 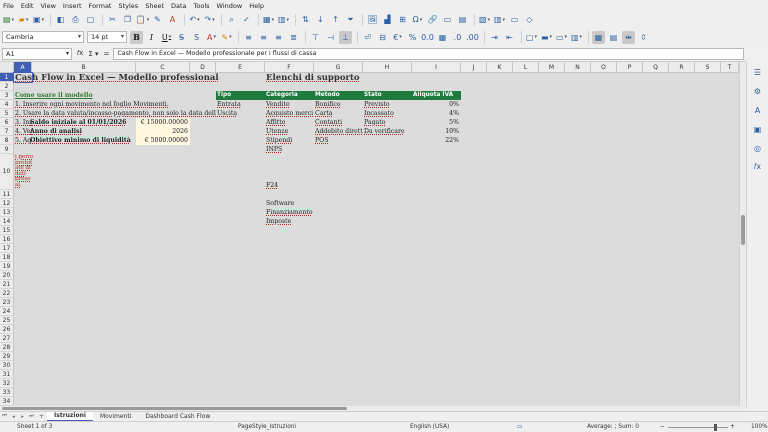 I want to click on sidebar-menu-icon: ☰, so click(x=758, y=72).